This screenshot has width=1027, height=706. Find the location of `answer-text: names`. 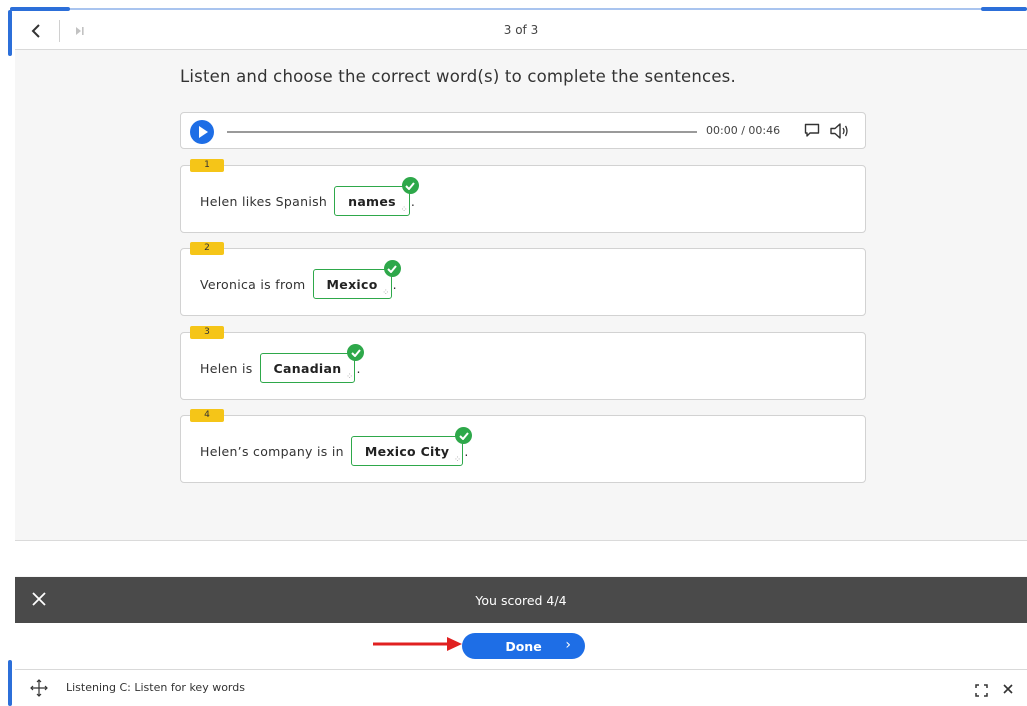

answer-text: names is located at coordinates (372, 201).